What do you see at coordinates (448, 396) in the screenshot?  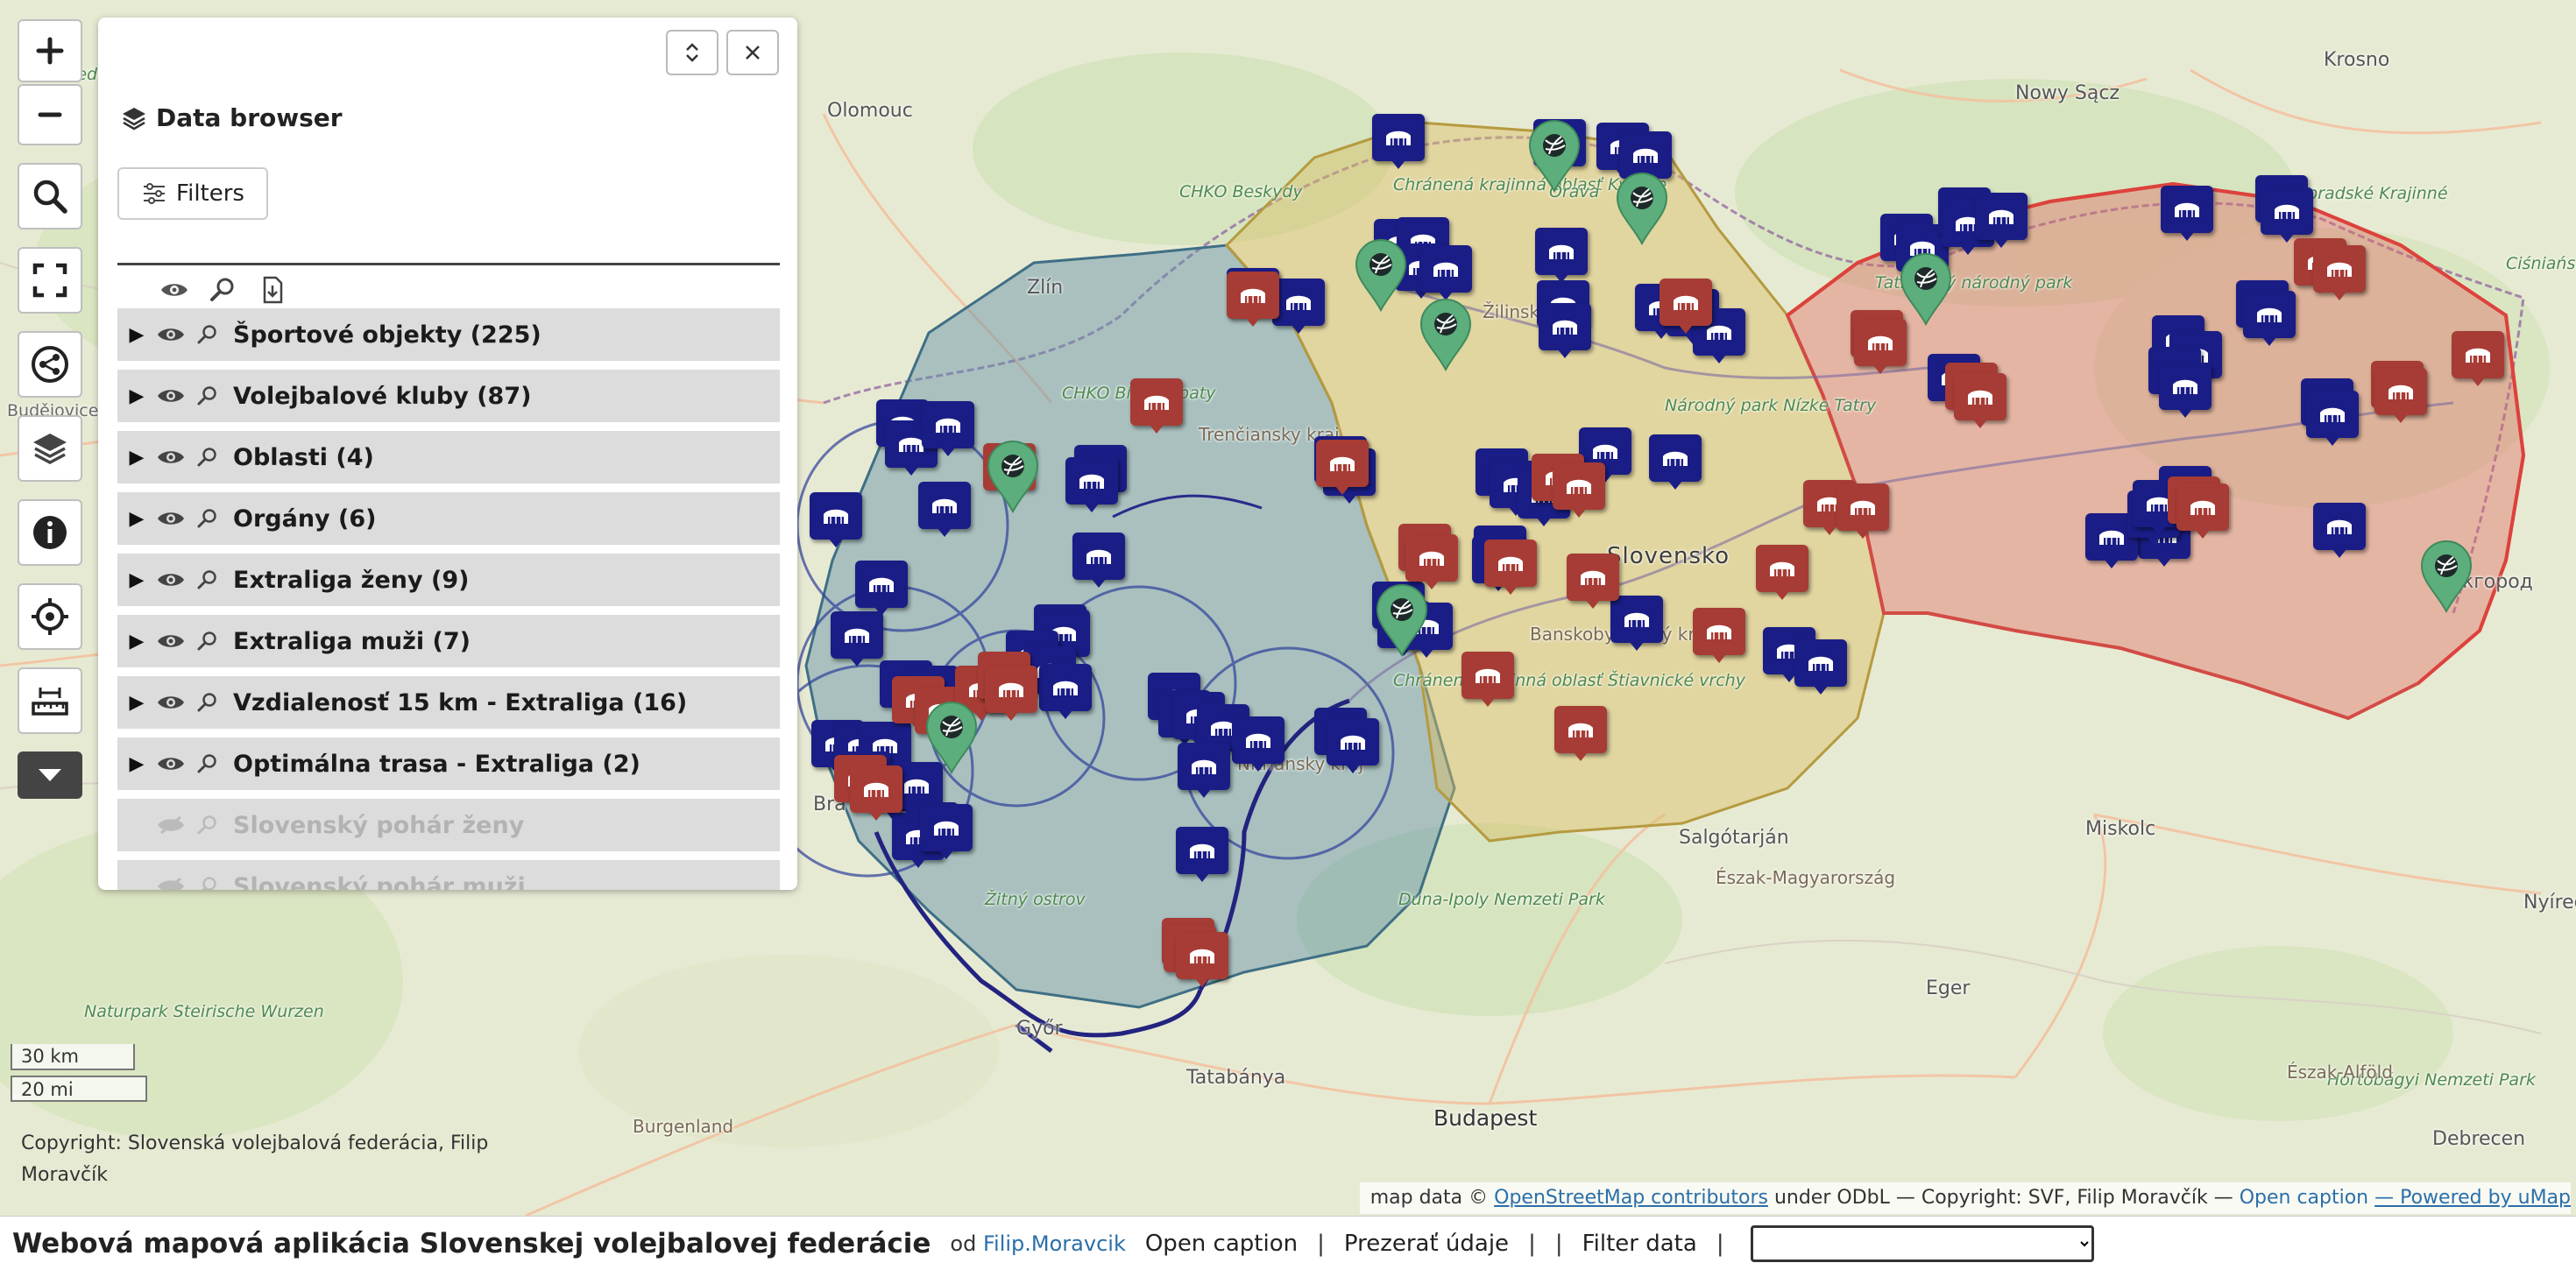 I see `layer-row: ▶ Volejbalové kluby (87)` at bounding box center [448, 396].